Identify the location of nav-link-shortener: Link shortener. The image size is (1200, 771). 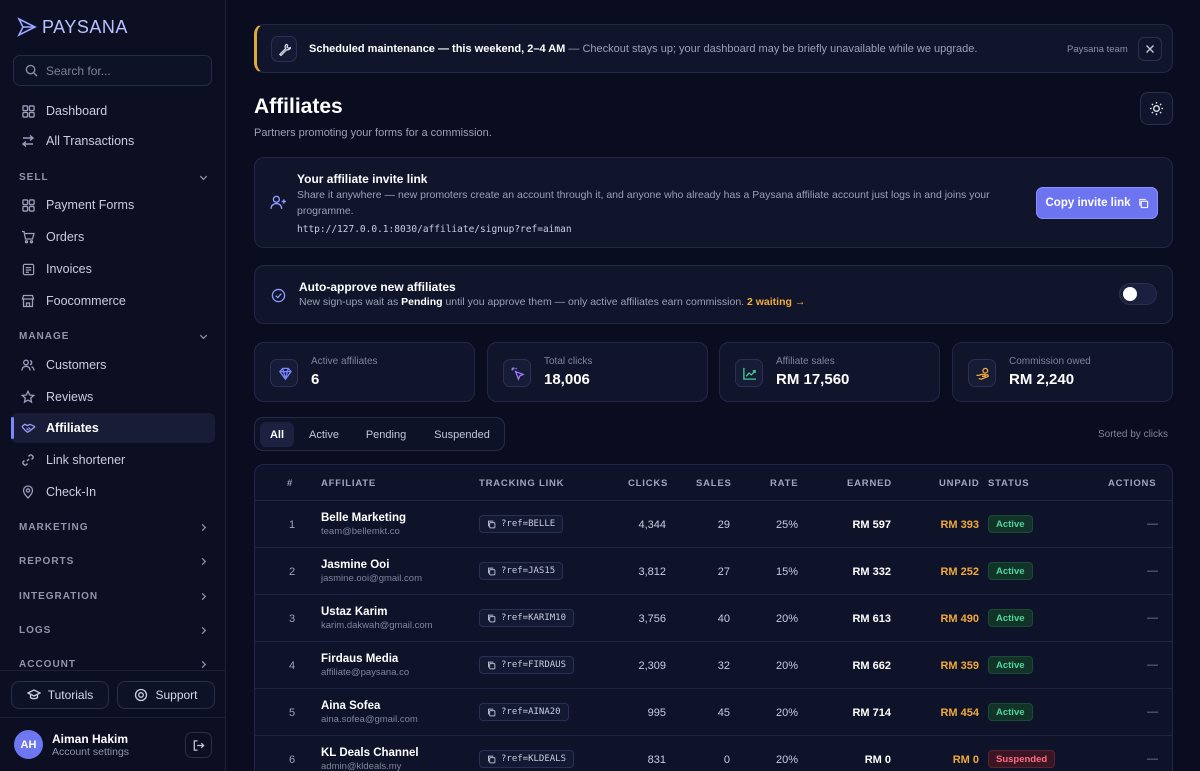
(113, 460).